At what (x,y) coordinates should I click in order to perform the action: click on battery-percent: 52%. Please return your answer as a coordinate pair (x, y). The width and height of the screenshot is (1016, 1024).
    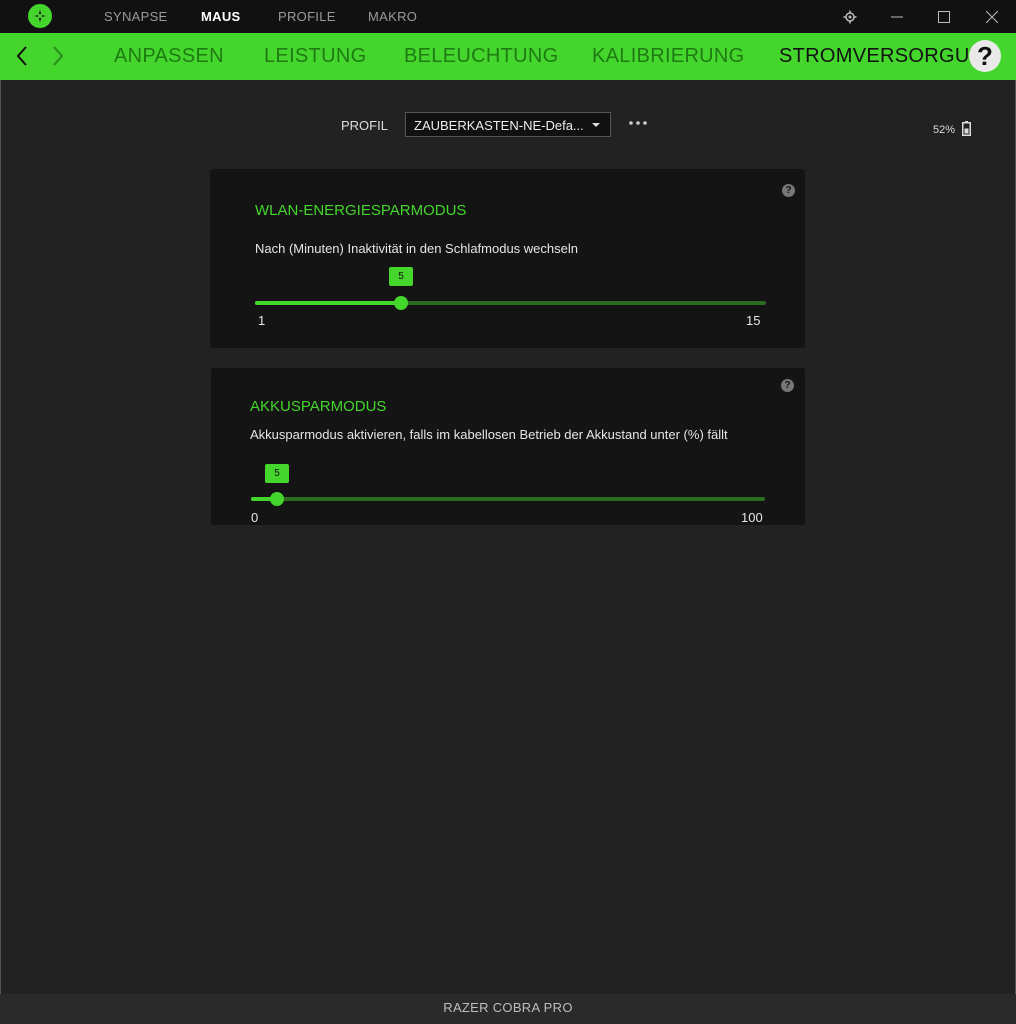
    Looking at the image, I should click on (944, 130).